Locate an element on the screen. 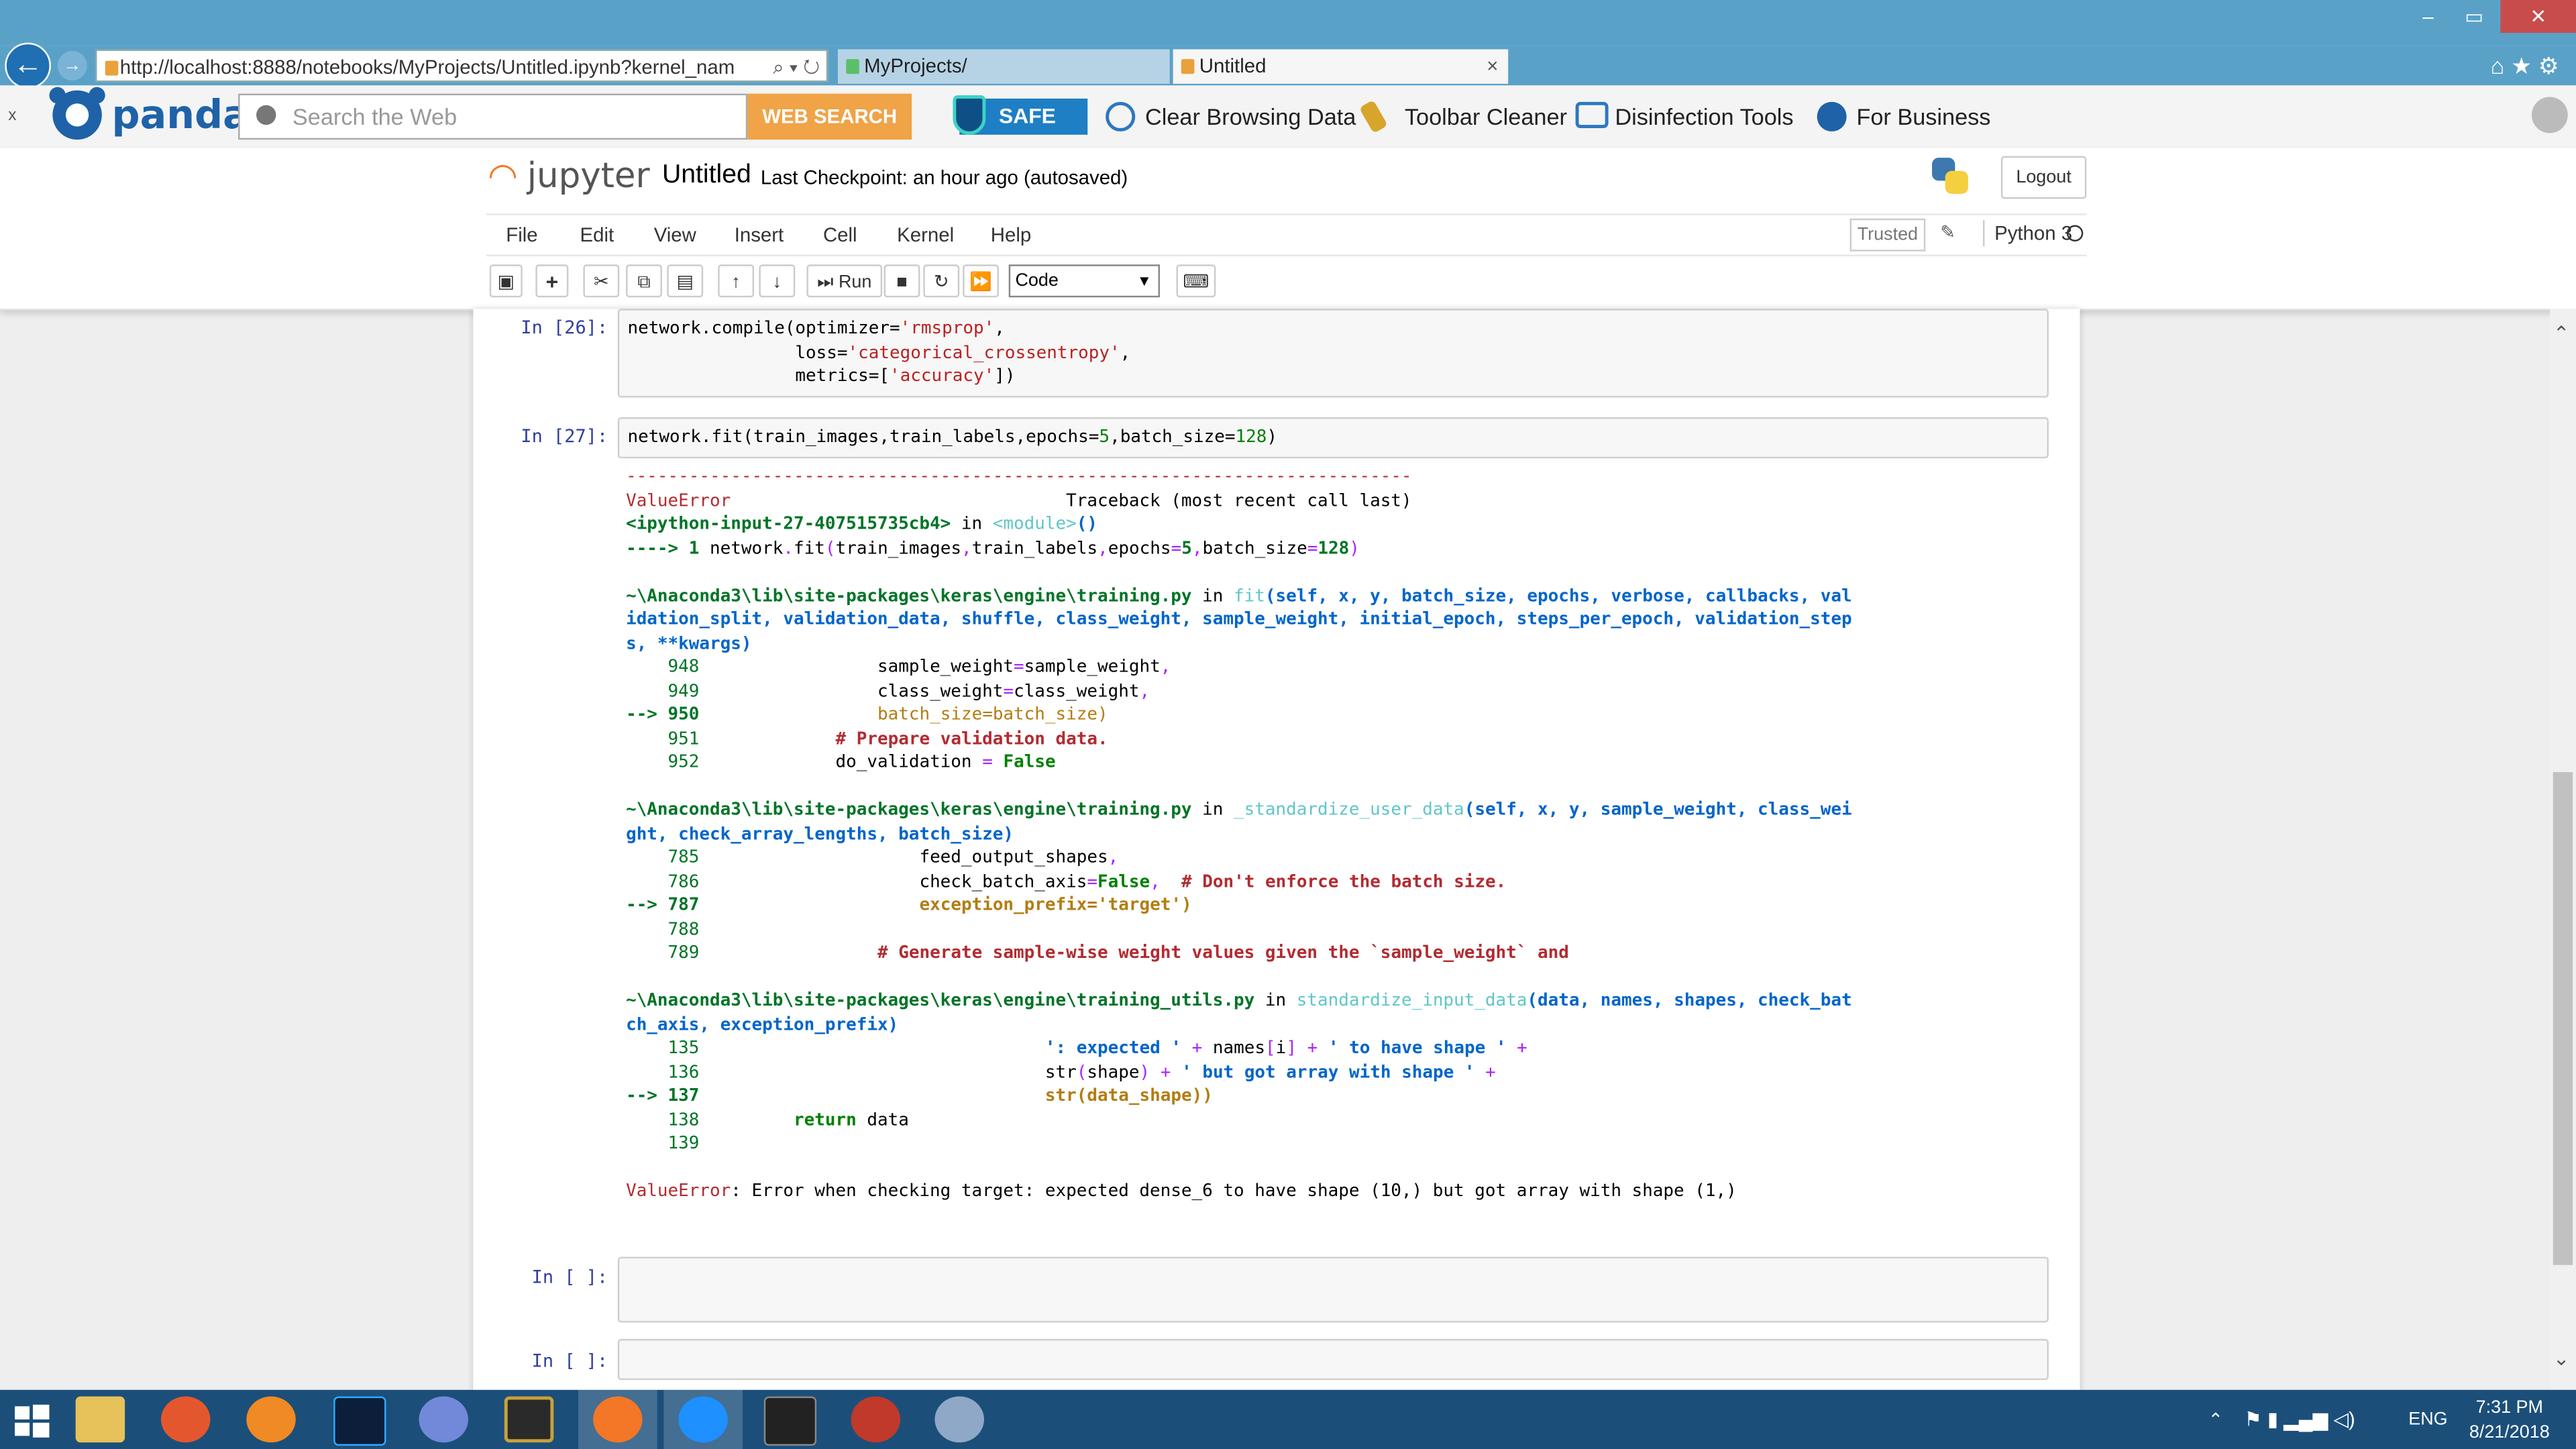  panda-logo: panda is located at coordinates (149, 114).